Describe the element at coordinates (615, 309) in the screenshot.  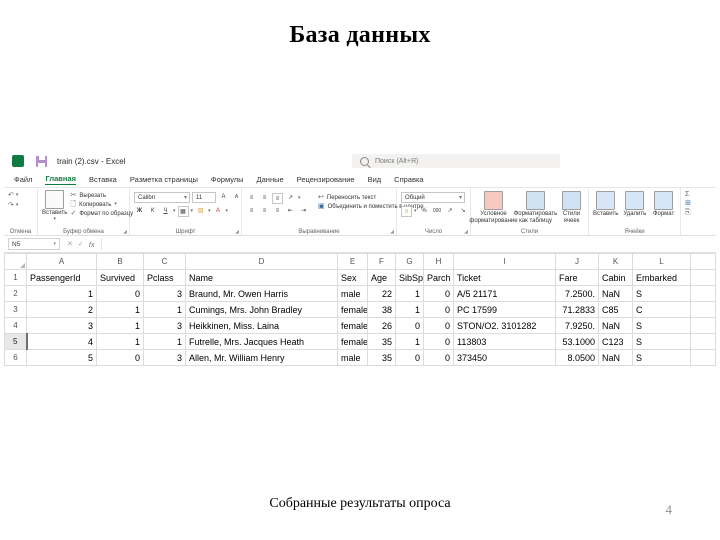
I see `cell-k3: C85` at that location.